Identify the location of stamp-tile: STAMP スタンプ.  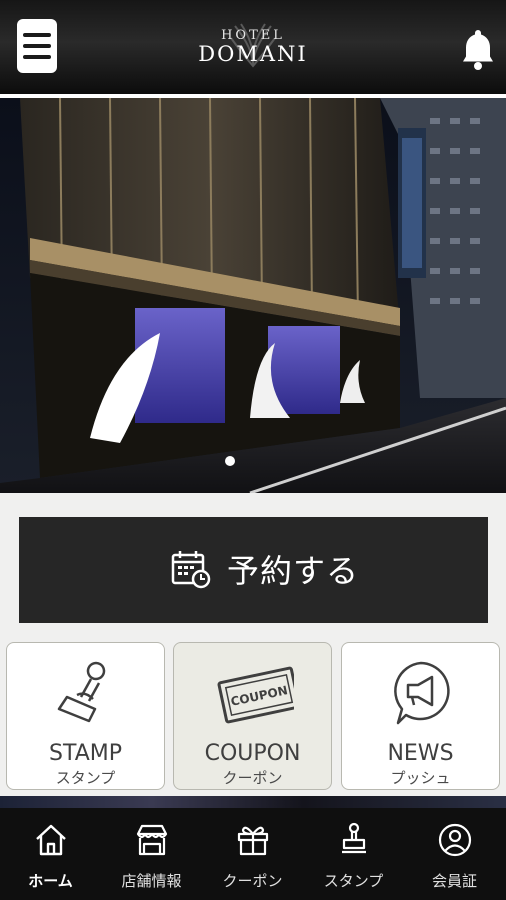
(85, 716).